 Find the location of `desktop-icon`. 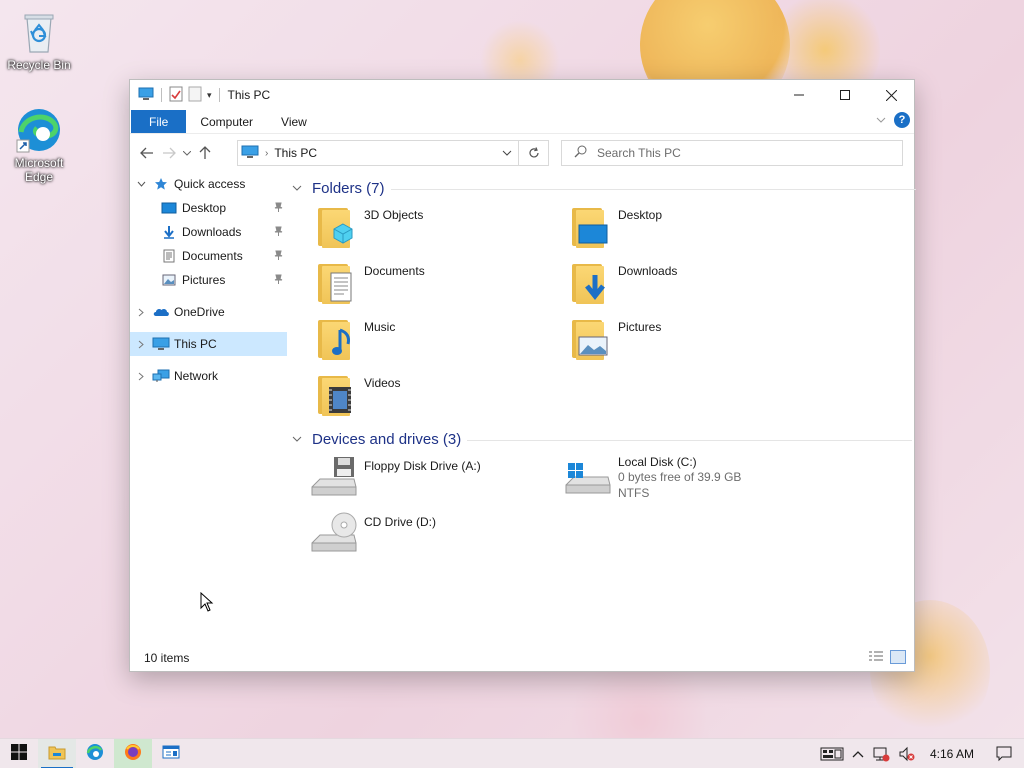

desktop-icon is located at coordinates (169, 208).